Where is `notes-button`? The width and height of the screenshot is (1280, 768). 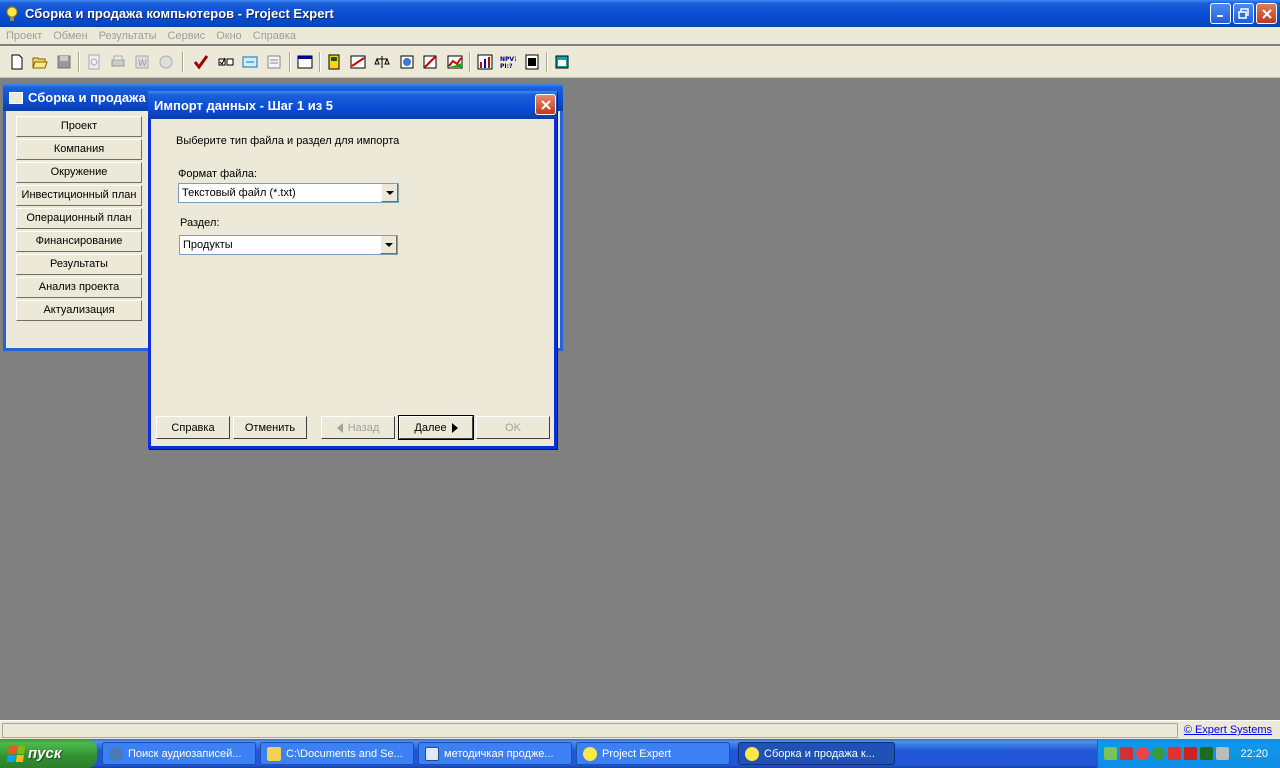
notes-button is located at coordinates (274, 62).